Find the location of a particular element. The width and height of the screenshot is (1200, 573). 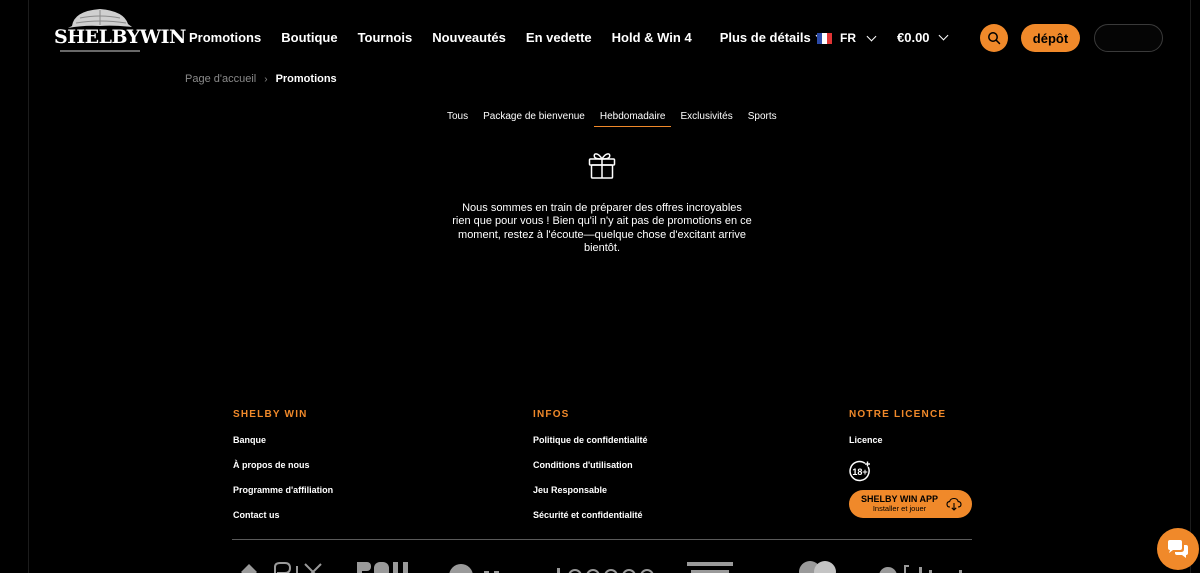

footer-link-affiliation: Programme d'affiliation is located at coordinates (283, 490).